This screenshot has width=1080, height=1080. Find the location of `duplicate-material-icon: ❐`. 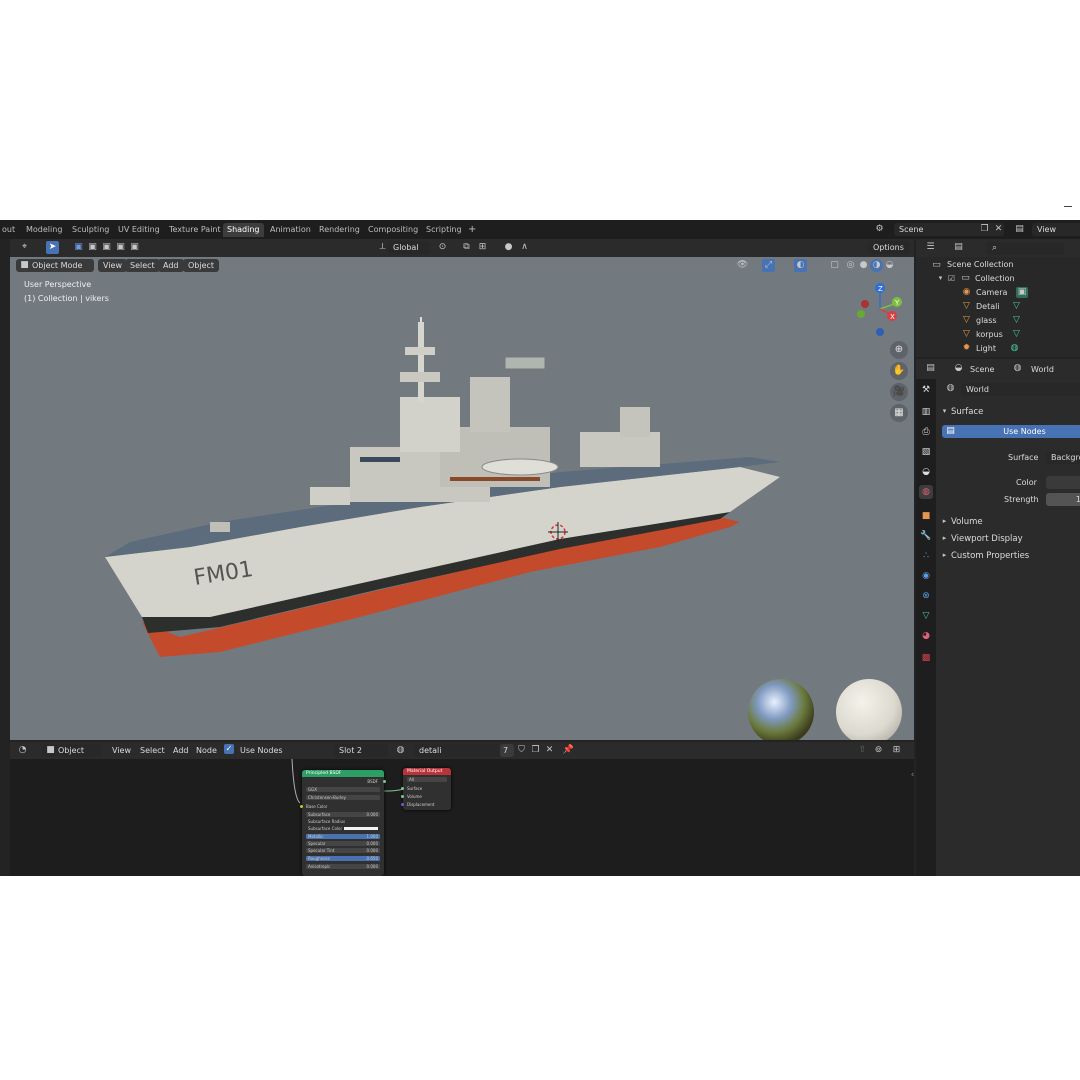

duplicate-material-icon: ❐ is located at coordinates (535, 750).